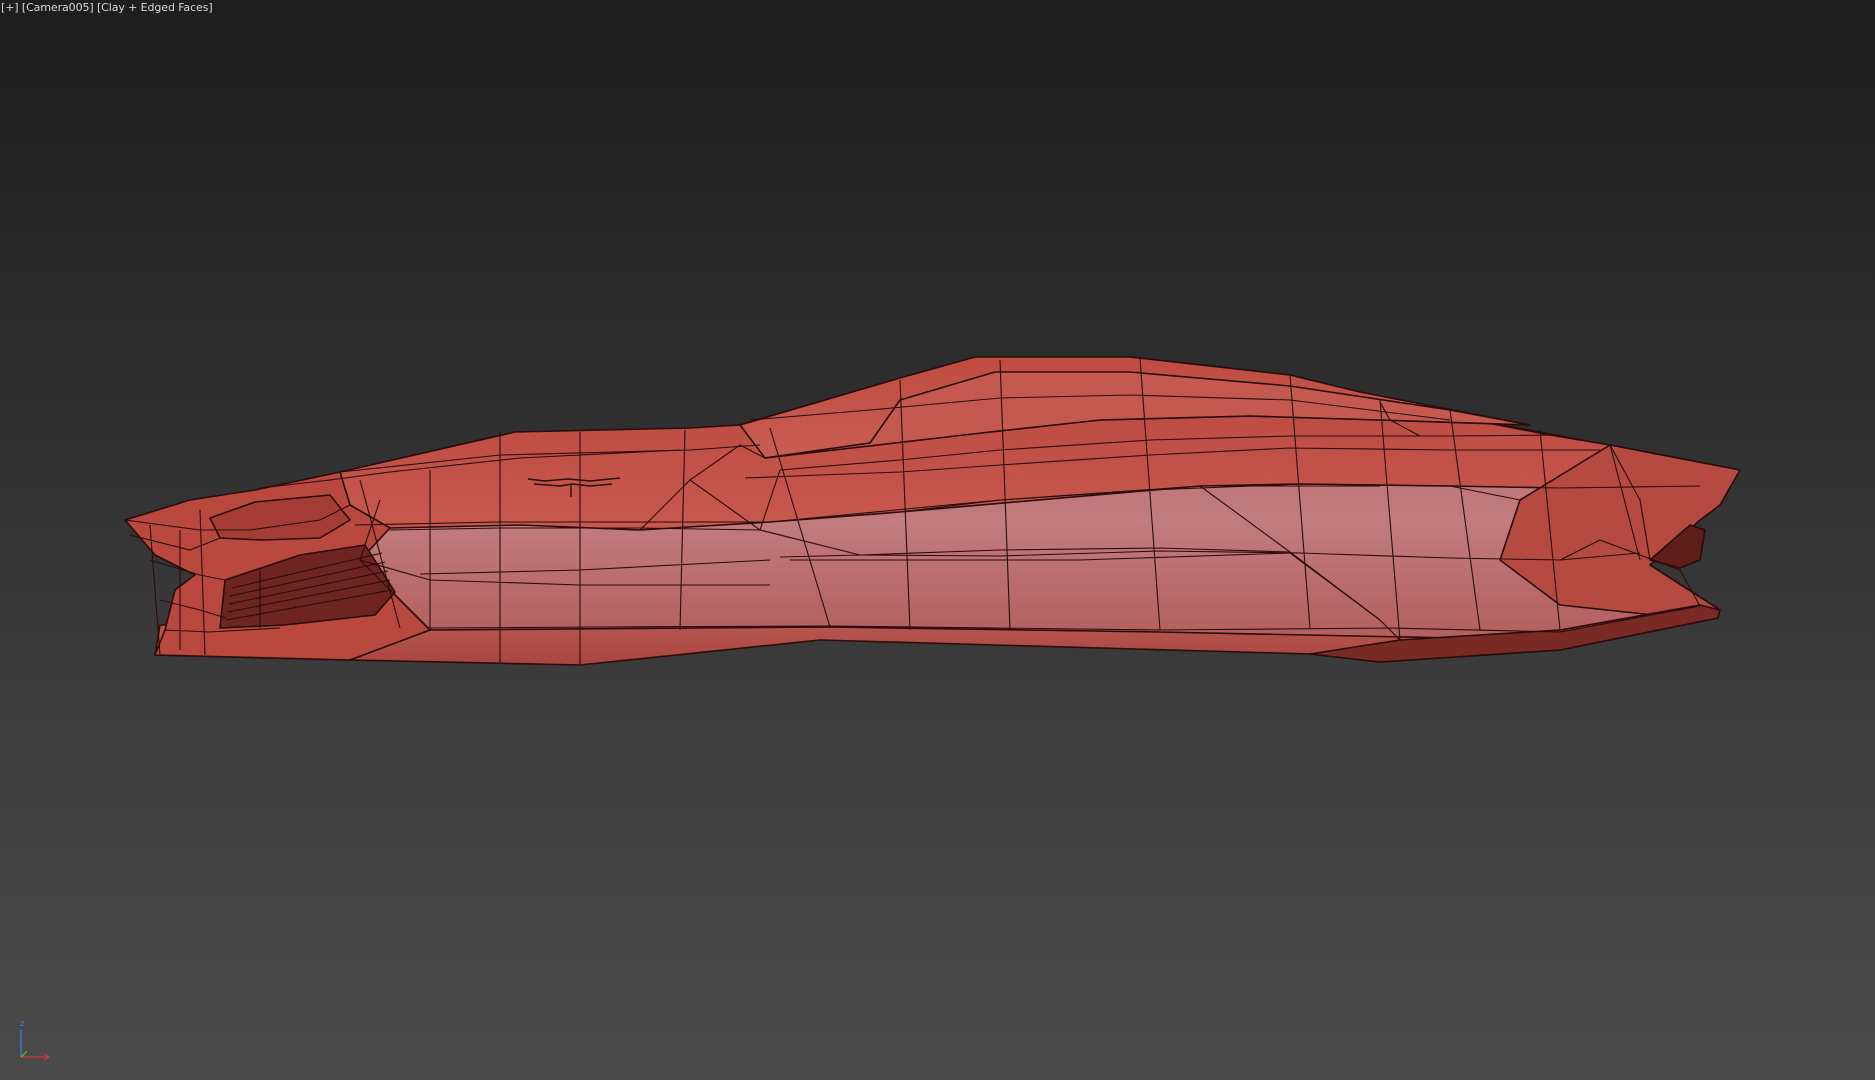 The image size is (1875, 1080). I want to click on axis-y-line, so click(24, 1054).